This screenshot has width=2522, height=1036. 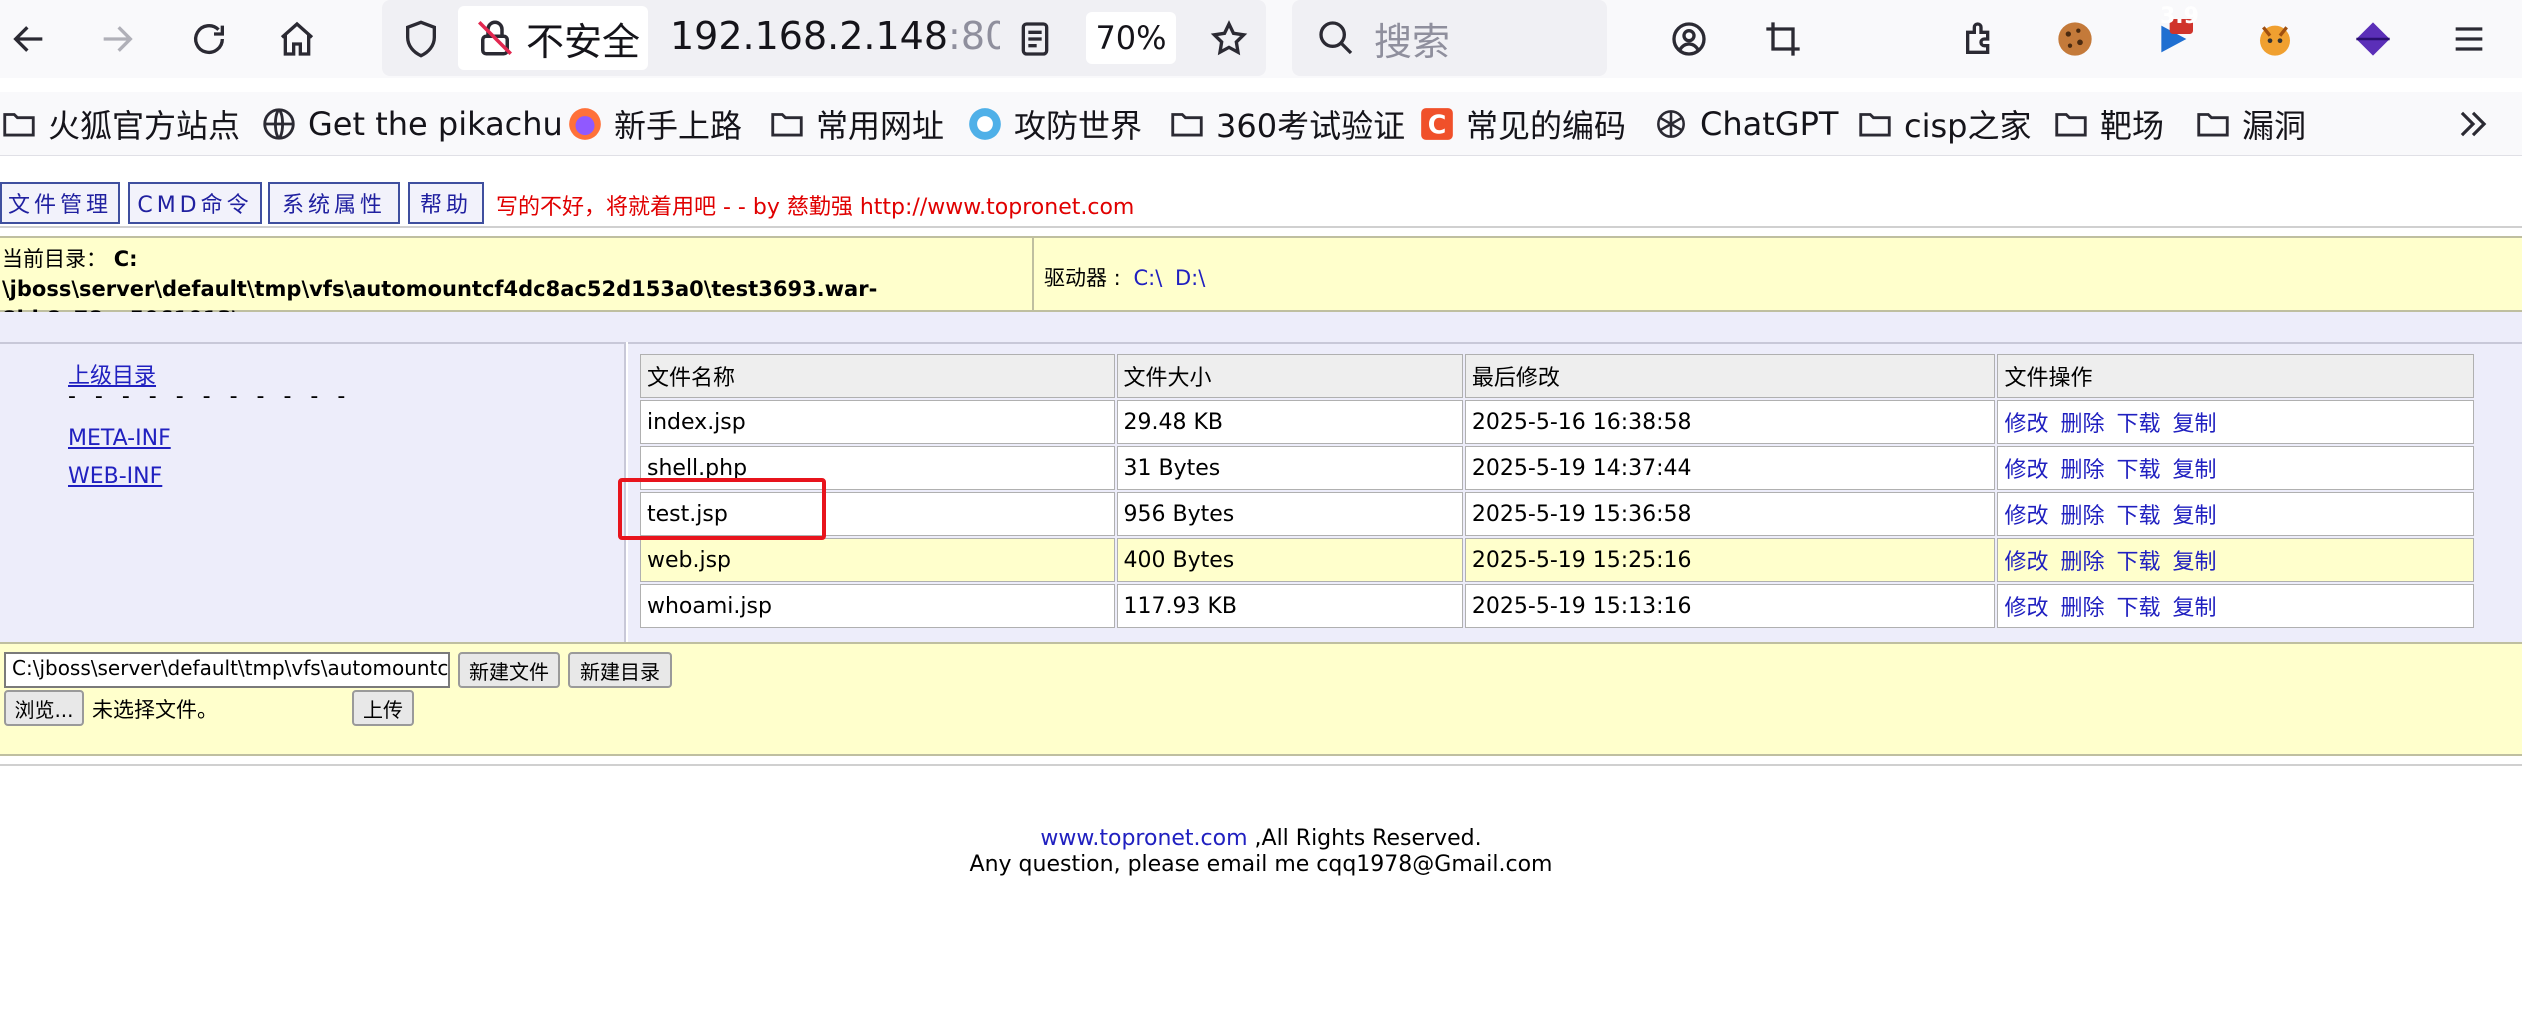 I want to click on drive-c-link: C:\, so click(x=1147, y=278).